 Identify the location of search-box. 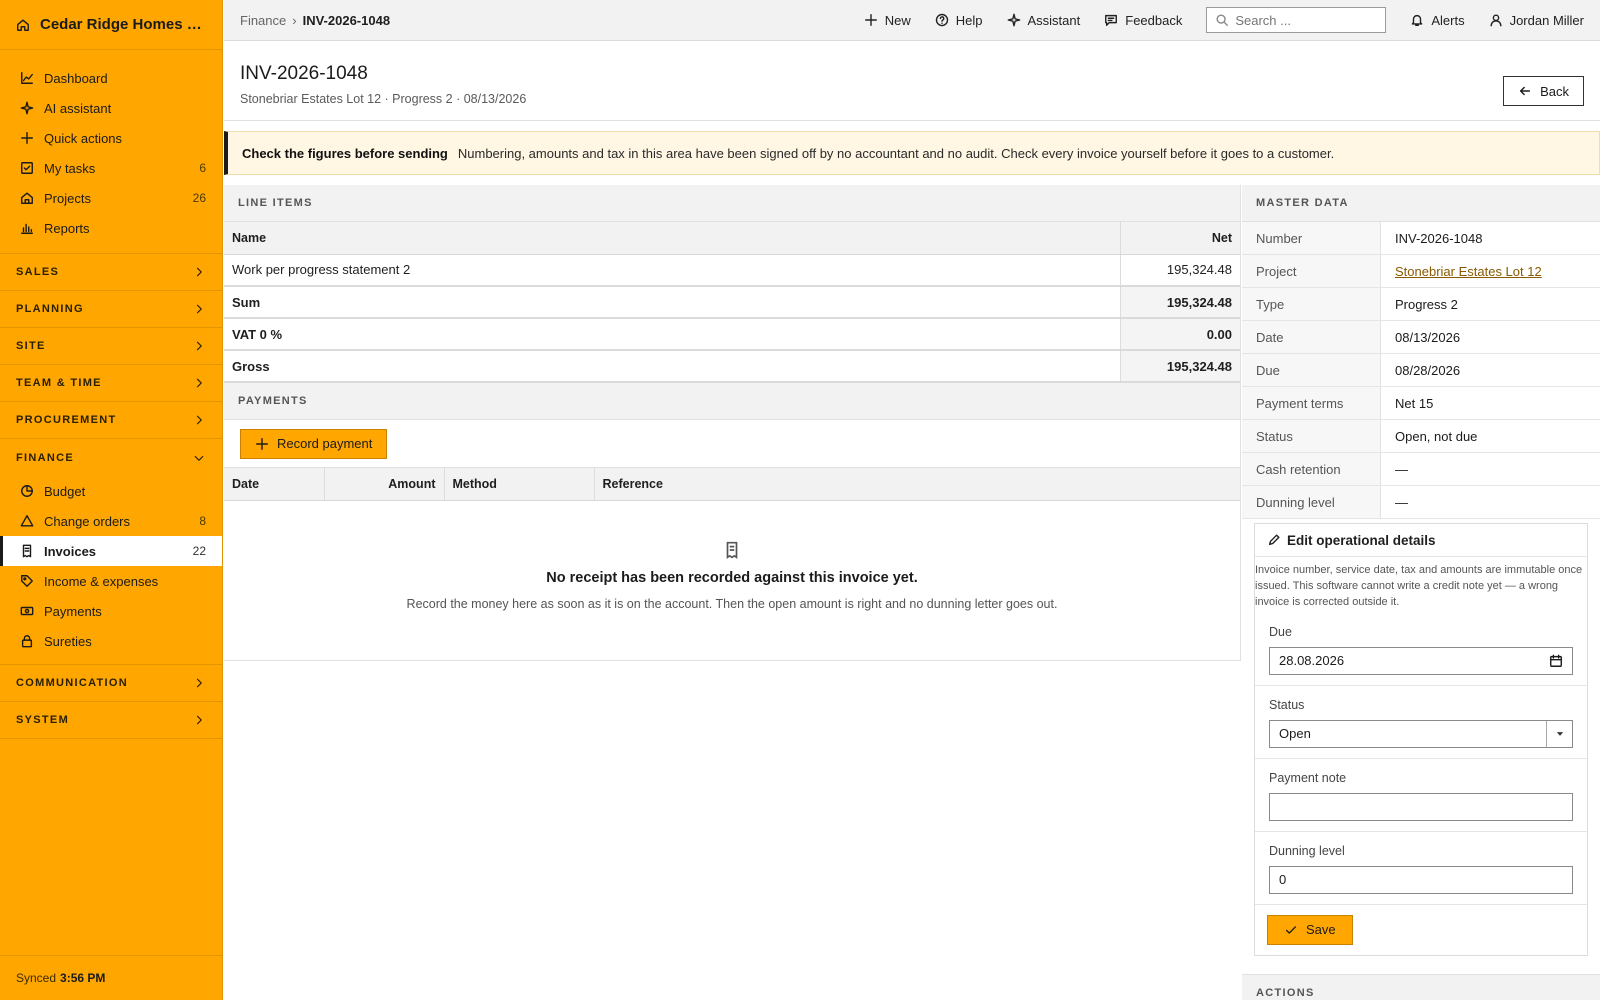
(1296, 20).